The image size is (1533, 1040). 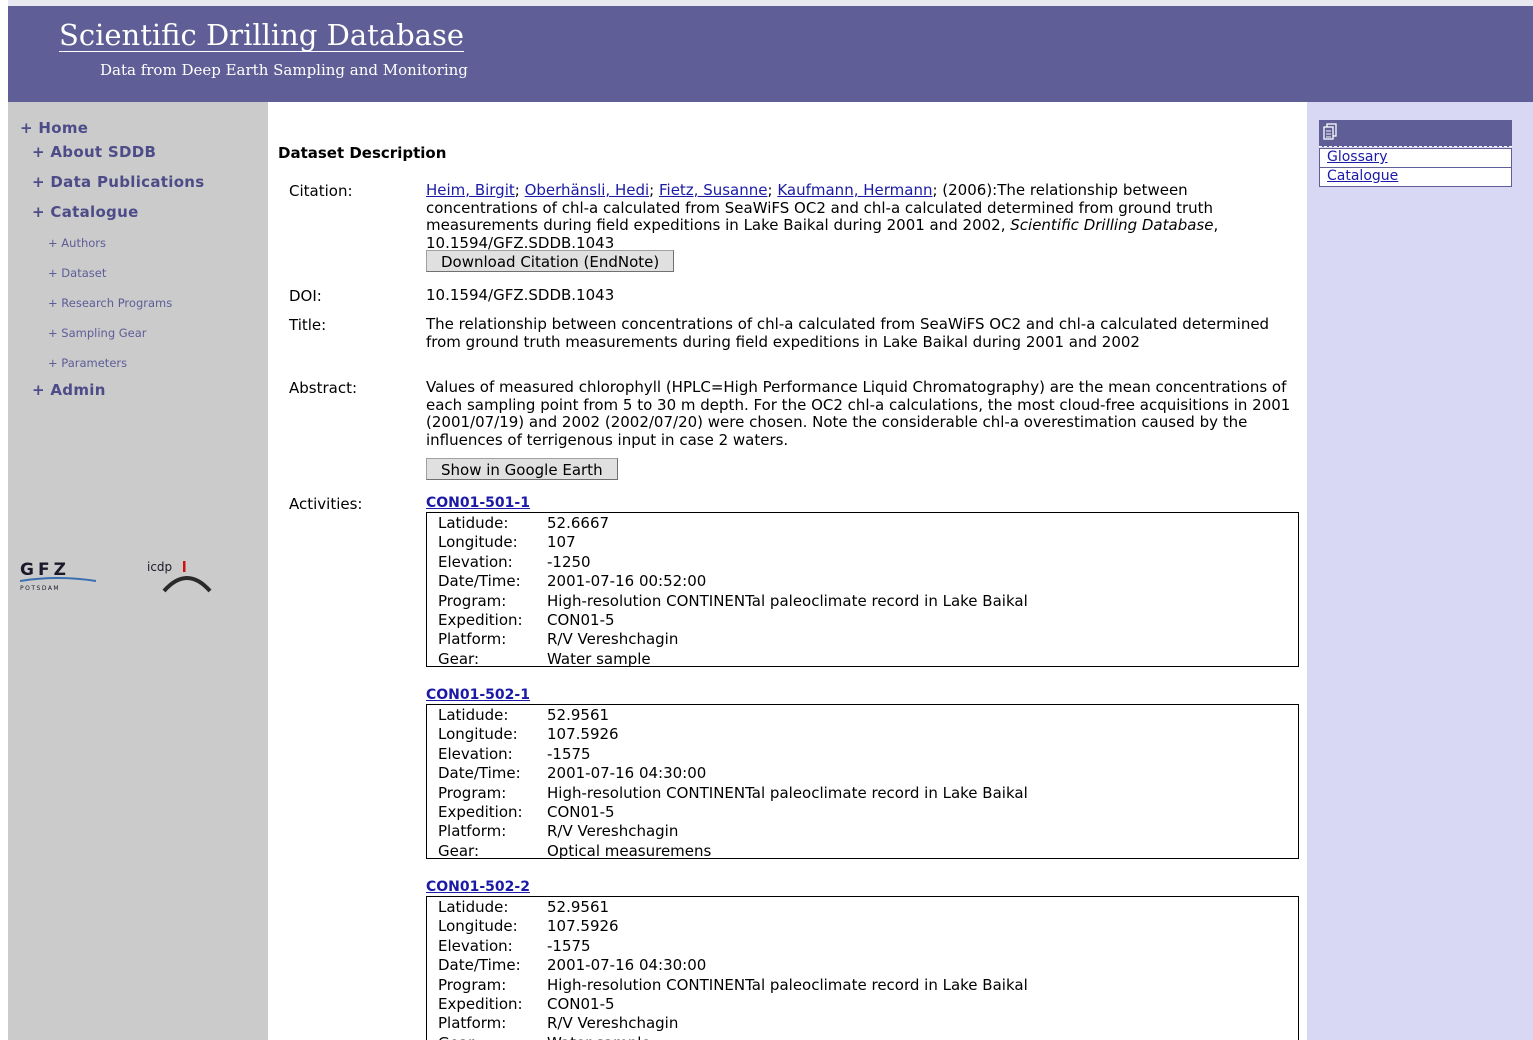 What do you see at coordinates (868, 773) in the screenshot?
I see `activity-field-row: Date/Time: 2001-07-16 04:30:00` at bounding box center [868, 773].